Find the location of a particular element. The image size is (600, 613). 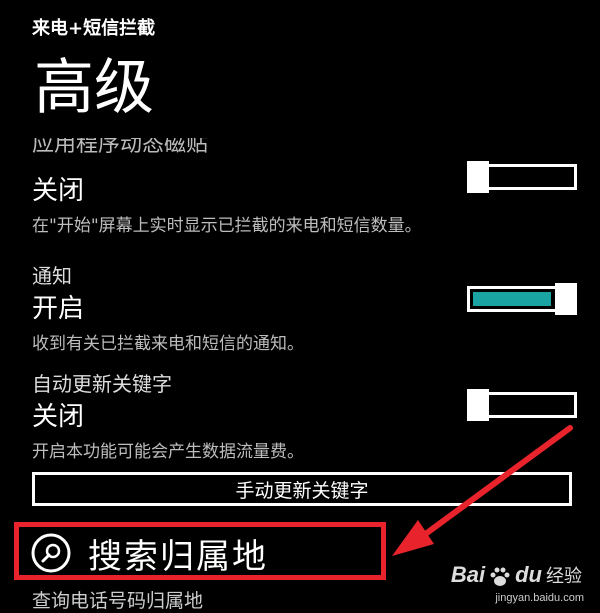

watermark-brand: Bai is located at coordinates (468, 574).